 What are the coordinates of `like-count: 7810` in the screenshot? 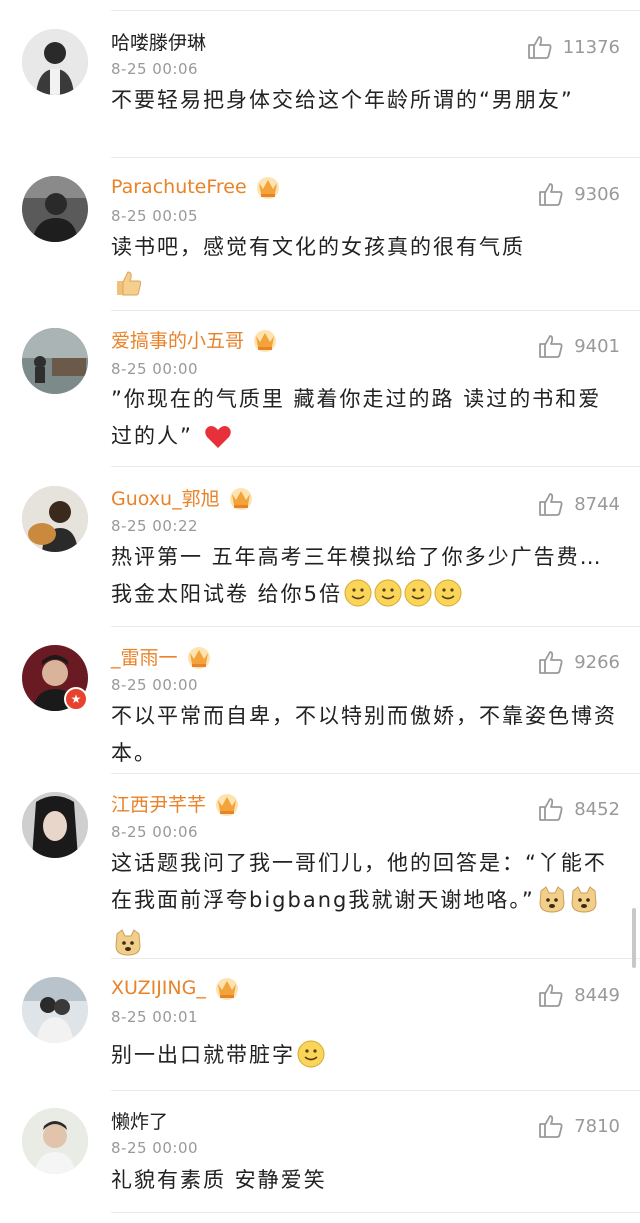 It's located at (597, 1126).